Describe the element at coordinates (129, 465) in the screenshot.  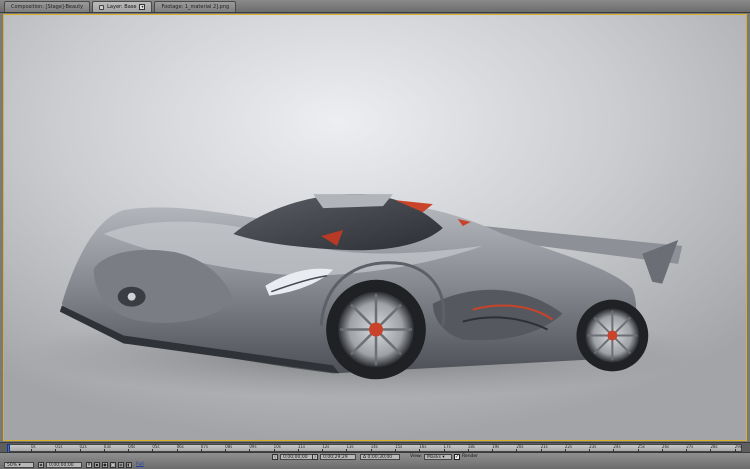
I see `toggle-mask-icon: ◧` at that location.